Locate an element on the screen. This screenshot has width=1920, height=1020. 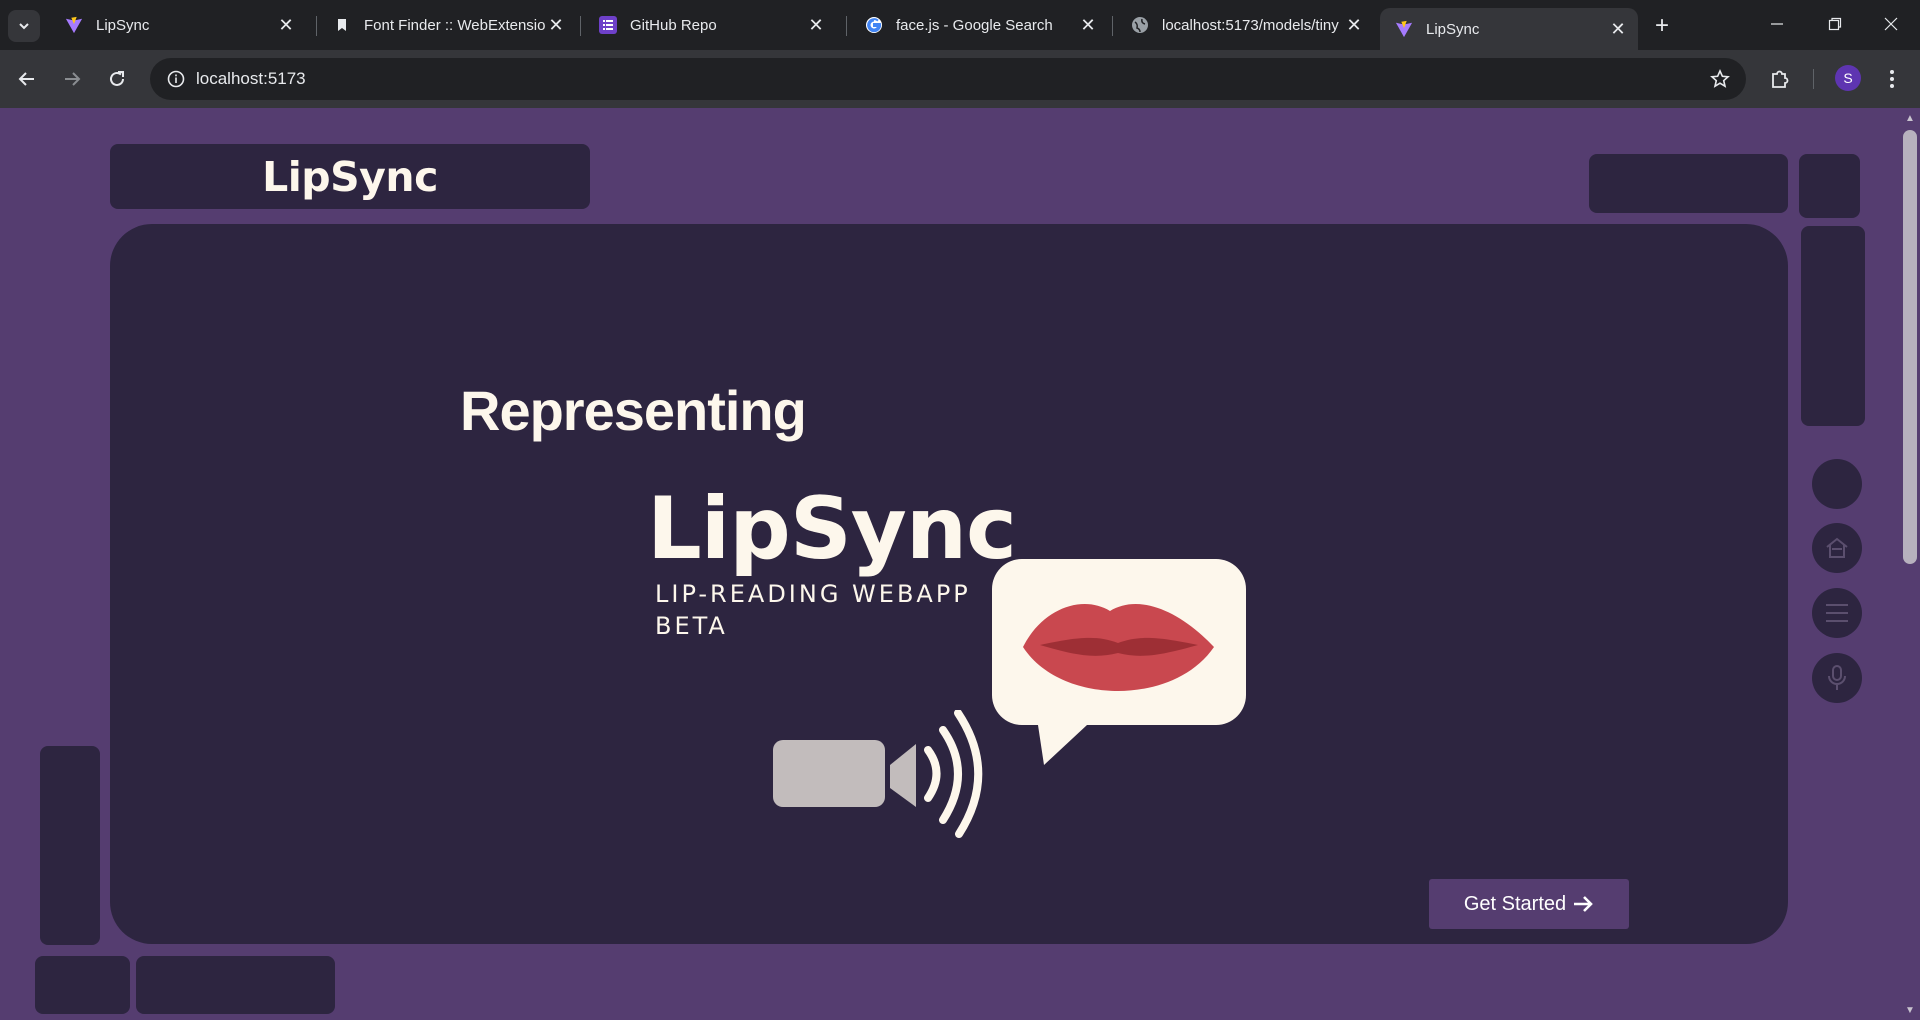
back-arrow-icon is located at coordinates (26, 79).